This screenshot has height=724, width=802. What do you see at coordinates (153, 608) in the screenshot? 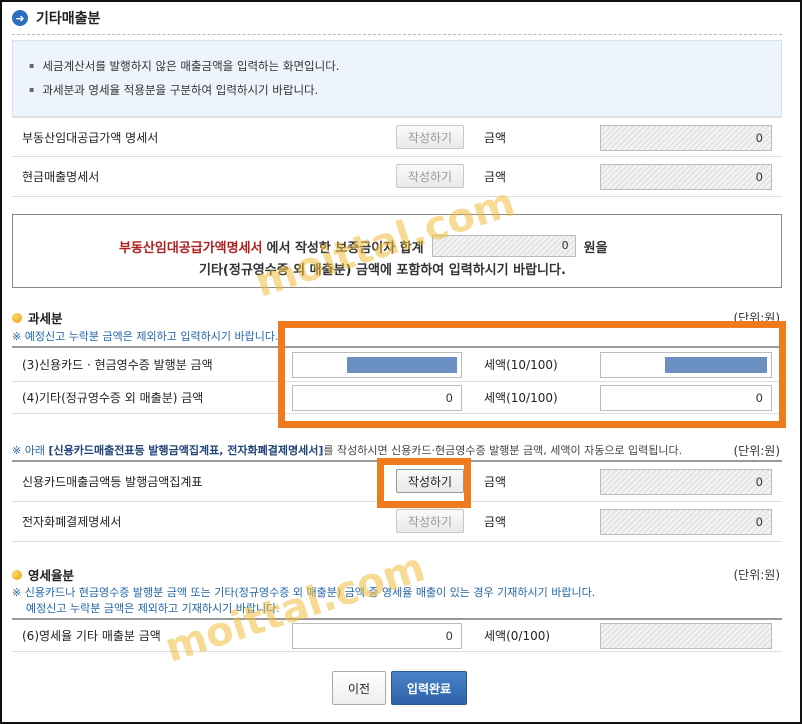
I see `section-note: 예정신고 누락분 금액은 제외하고 기재하시기 바랍니다.` at bounding box center [153, 608].